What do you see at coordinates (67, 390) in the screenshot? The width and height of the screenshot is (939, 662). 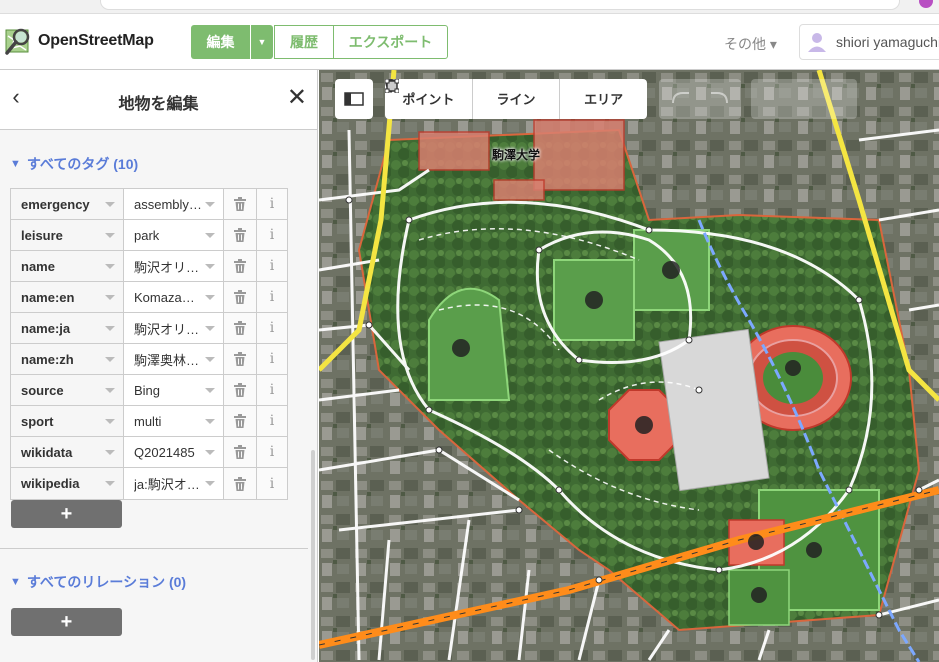 I see `tag-key-field: source` at bounding box center [67, 390].